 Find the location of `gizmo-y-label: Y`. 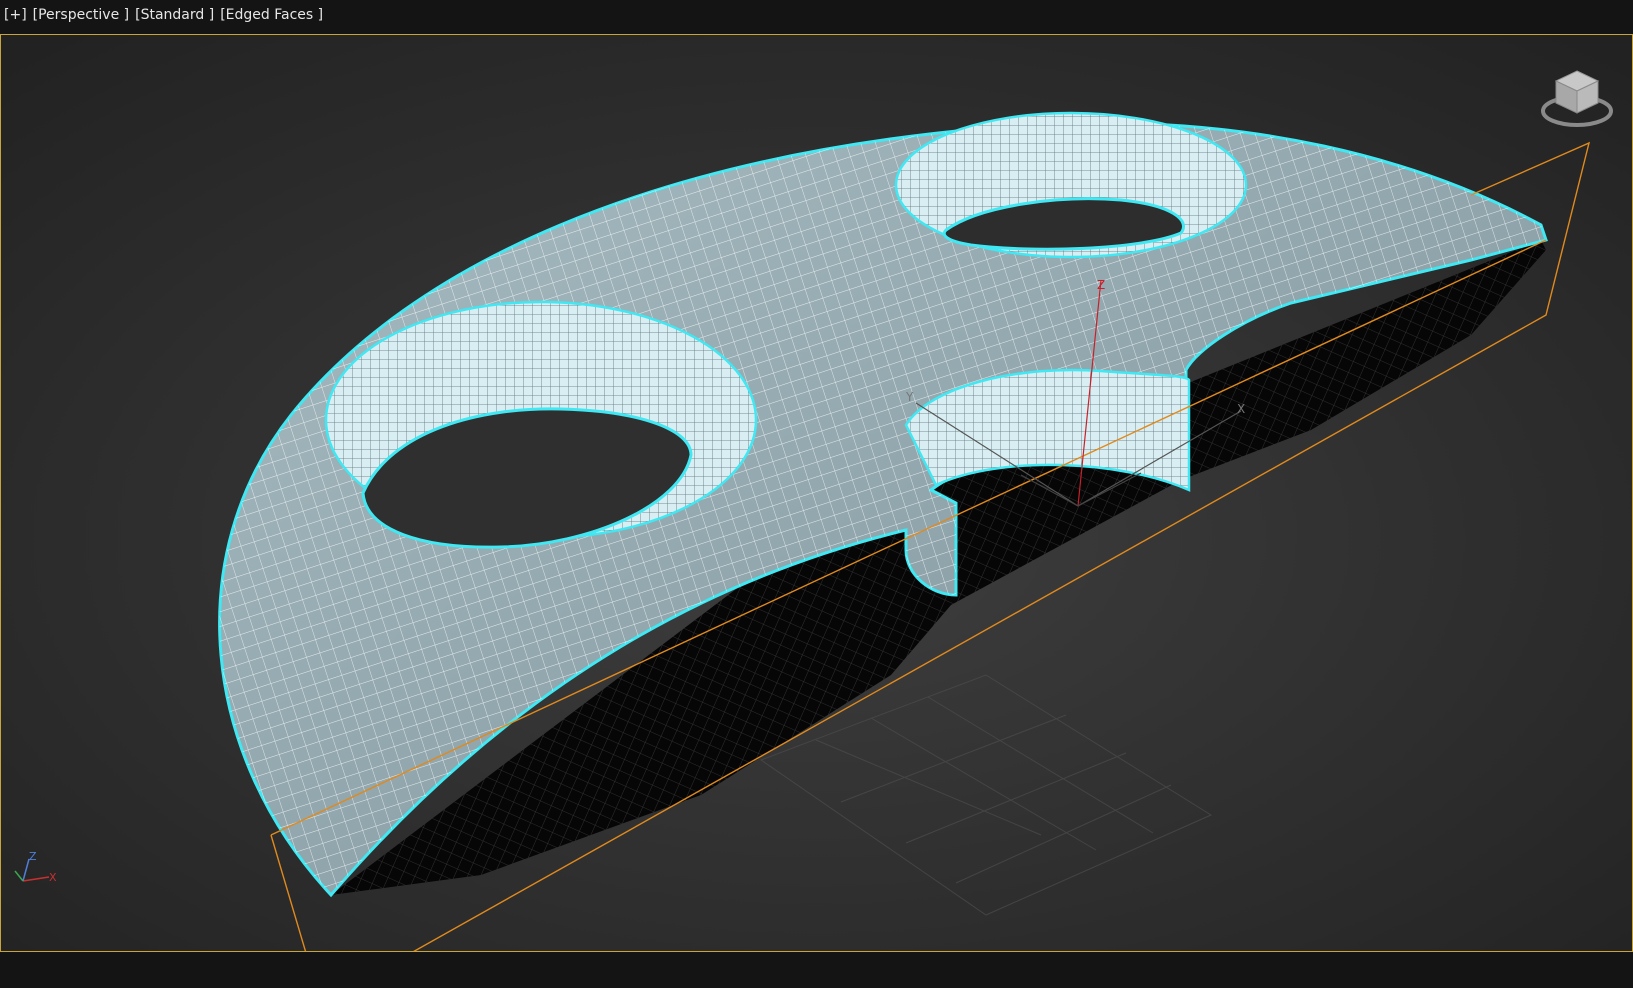

gizmo-y-label: Y is located at coordinates (909, 397).